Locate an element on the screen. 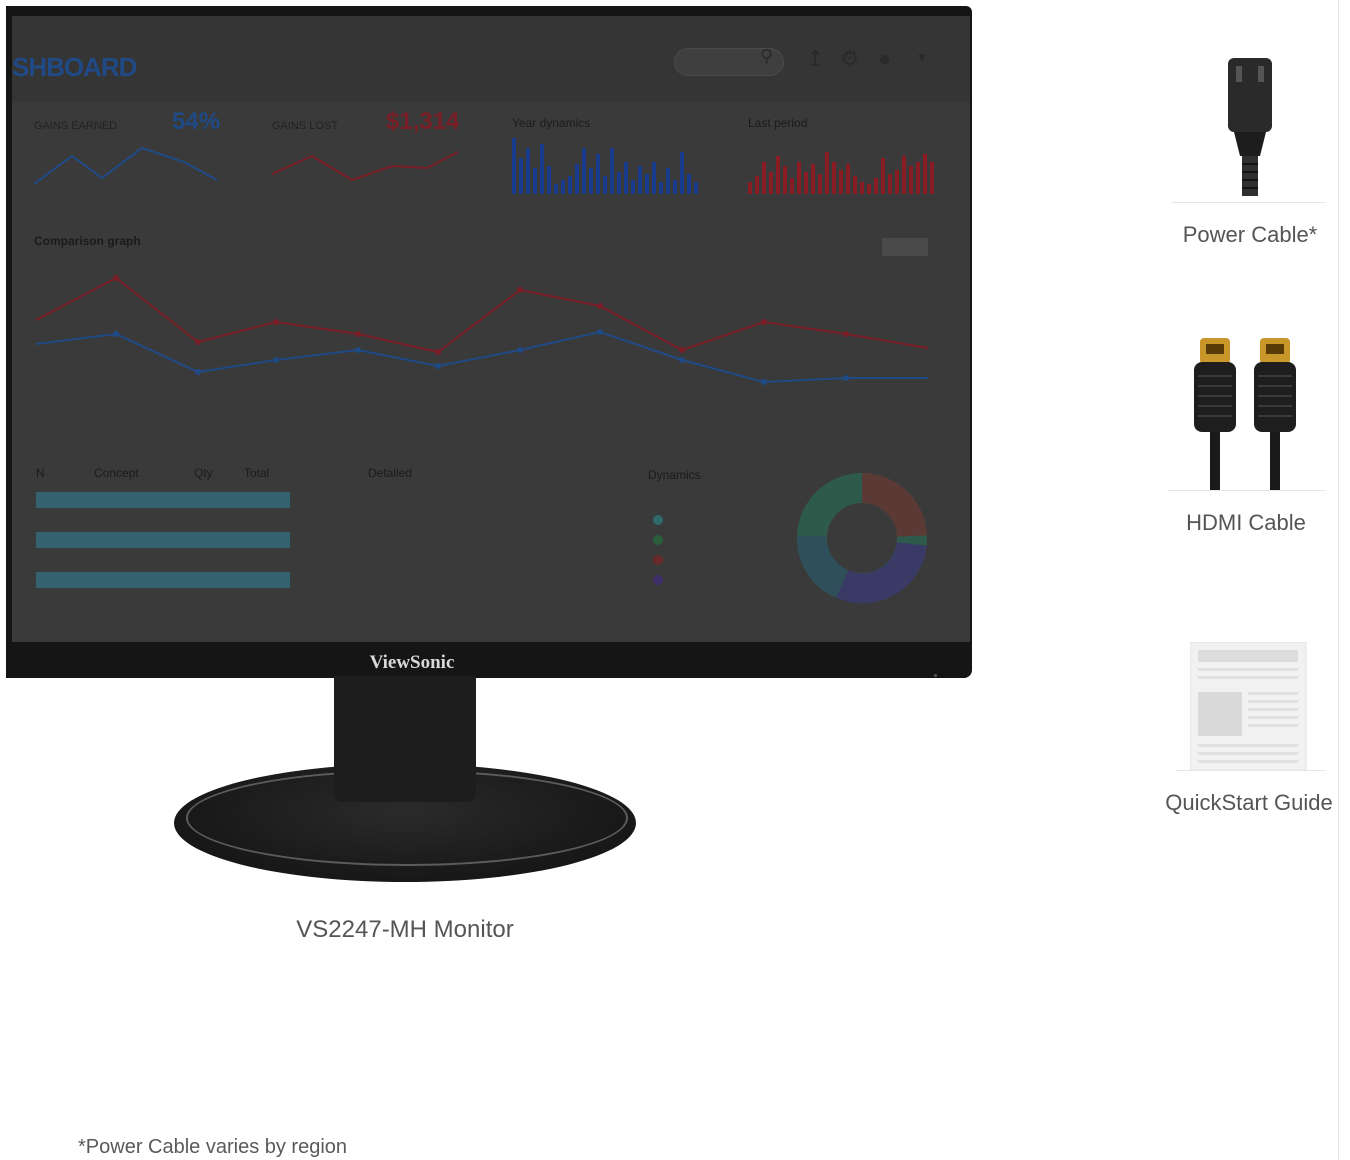 Image resolution: width=1350 pixels, height=1160 pixels. power-cable-icon is located at coordinates (1250, 127).